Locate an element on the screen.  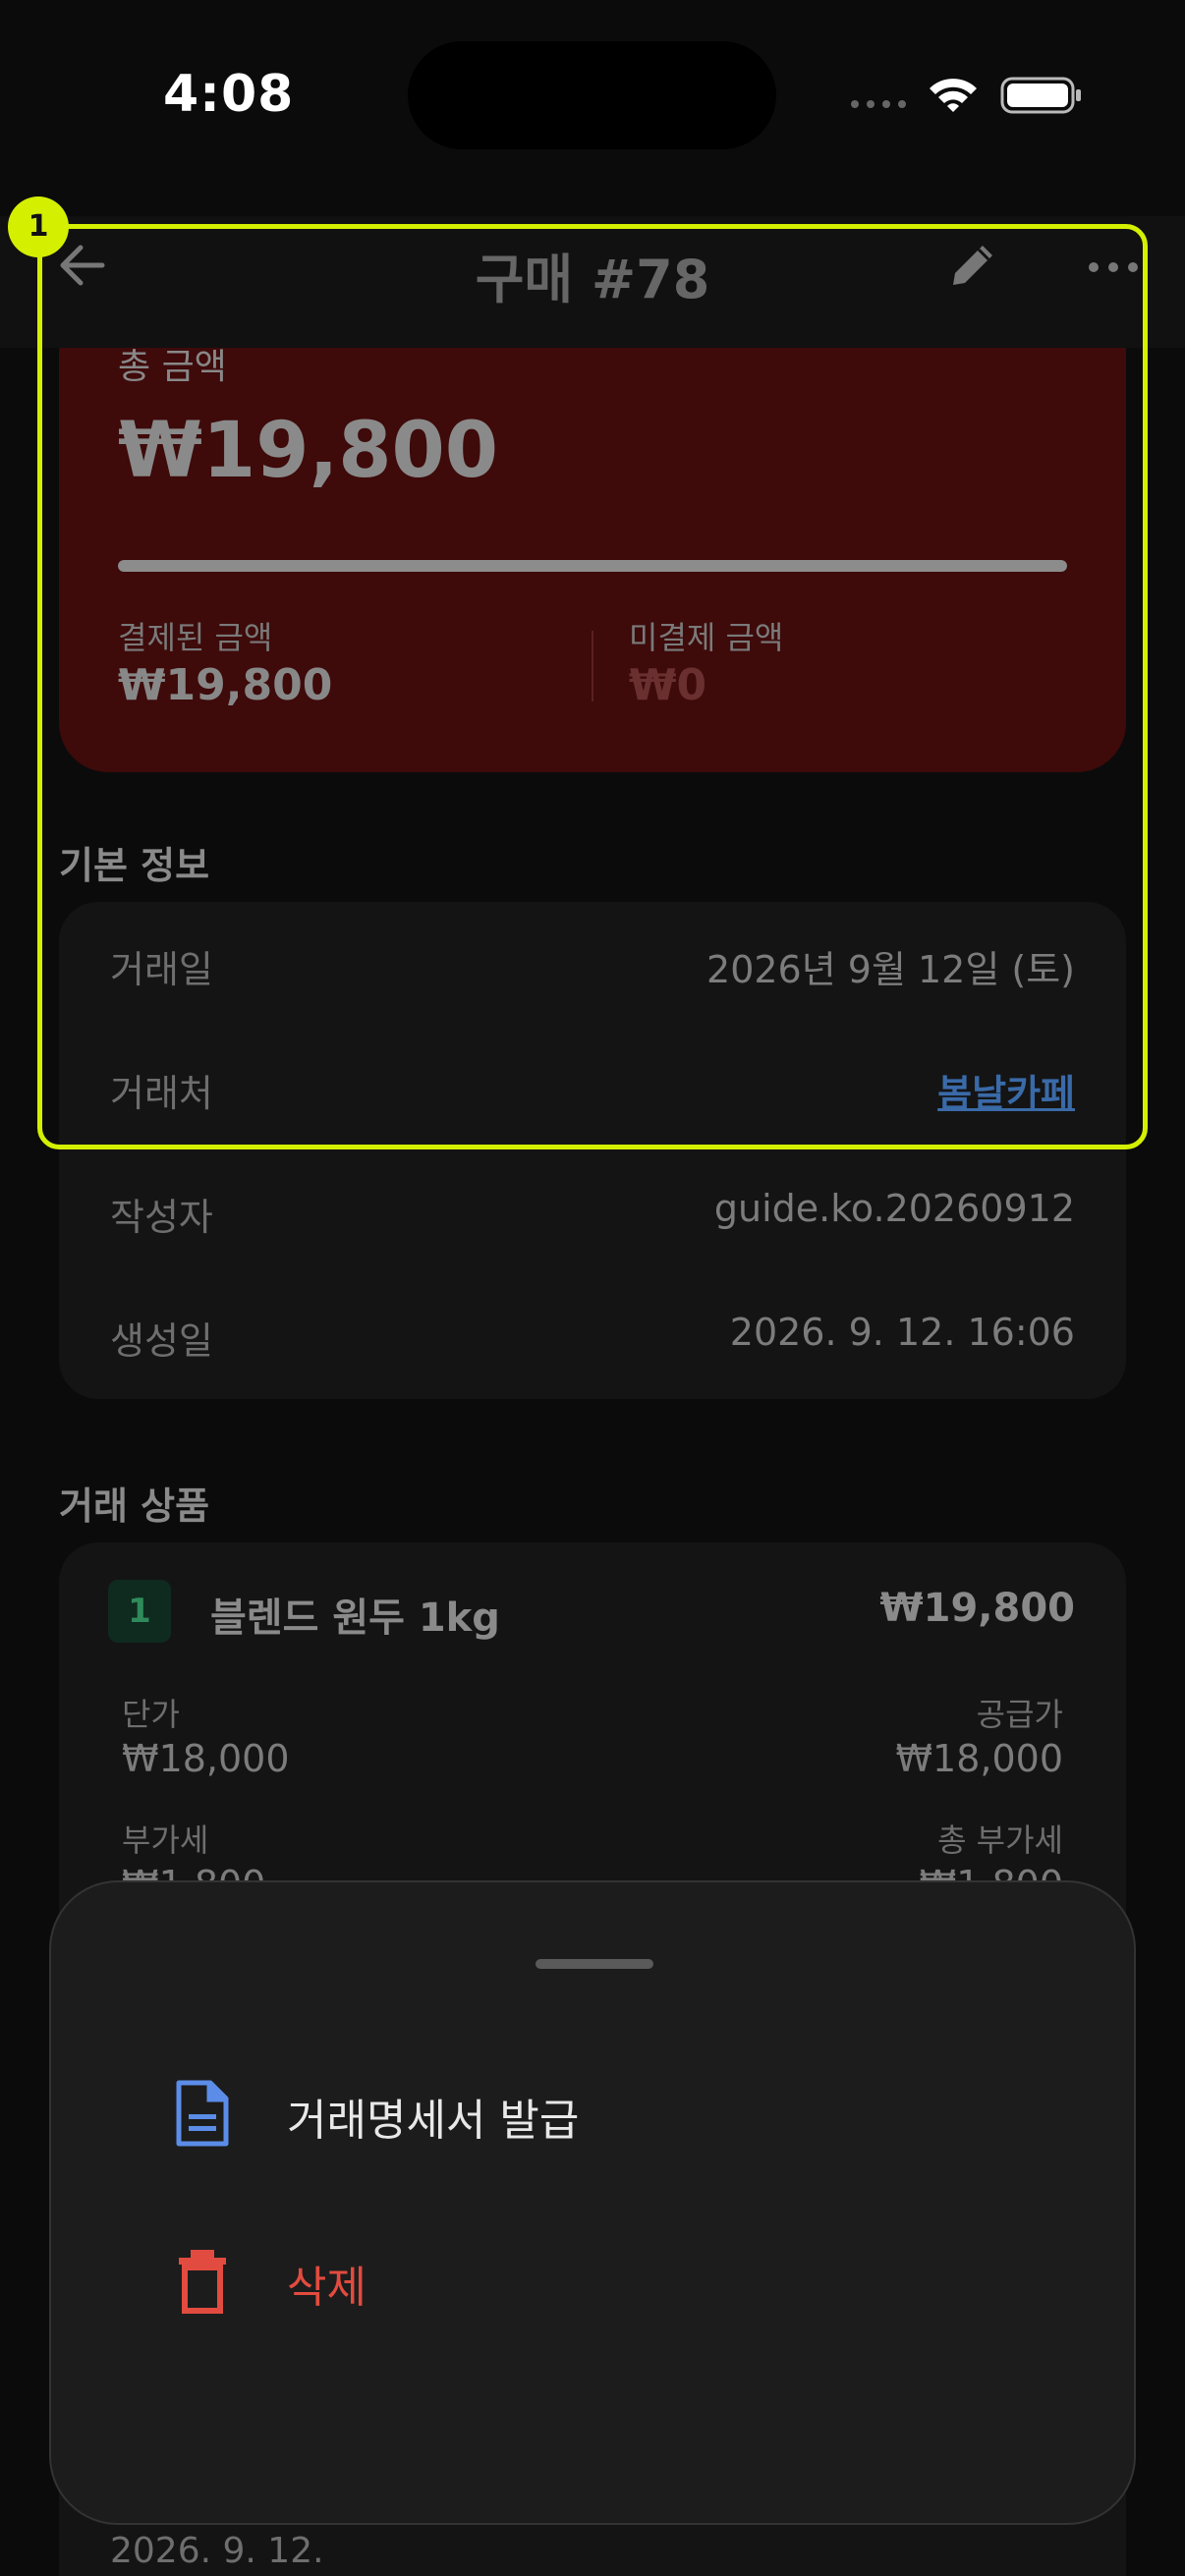
supply-label: 공급가 is located at coordinates (1020, 1714).